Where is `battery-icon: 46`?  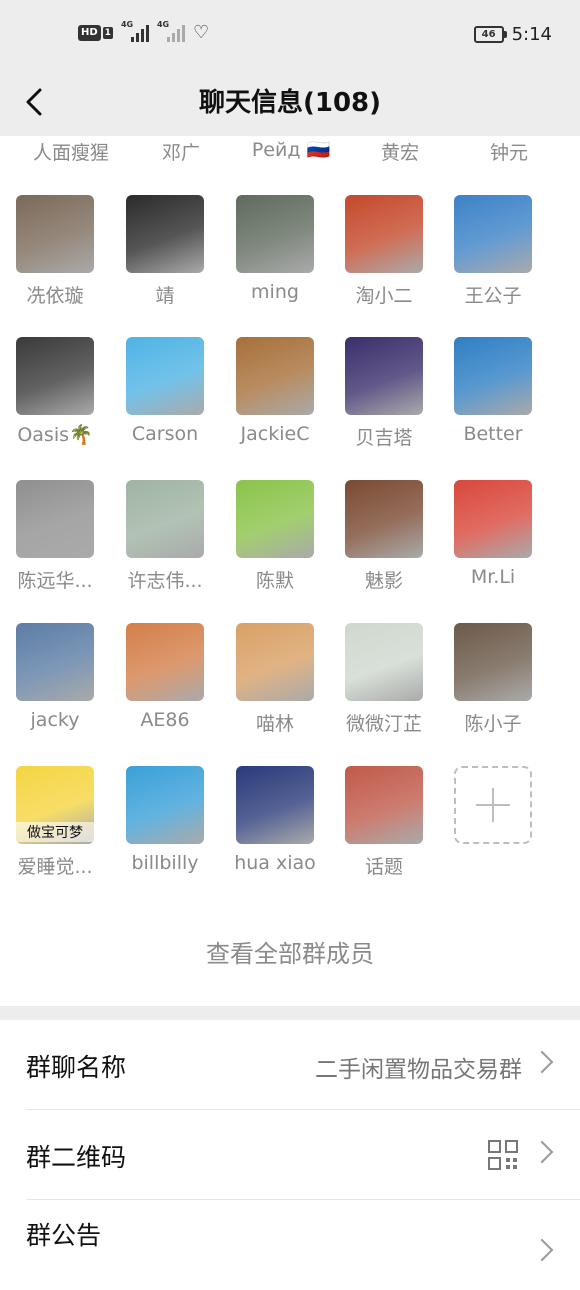
battery-icon: 46 is located at coordinates (490, 34).